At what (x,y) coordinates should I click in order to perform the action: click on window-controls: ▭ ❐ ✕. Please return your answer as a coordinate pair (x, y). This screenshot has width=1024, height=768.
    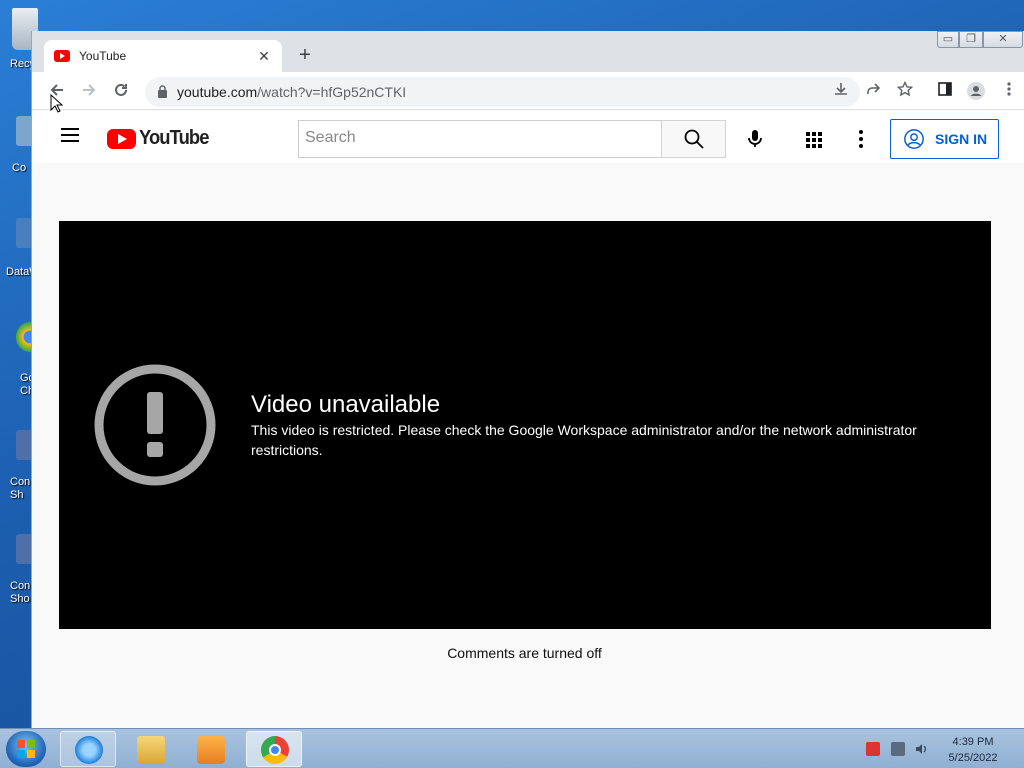
    Looking at the image, I should click on (980, 39).